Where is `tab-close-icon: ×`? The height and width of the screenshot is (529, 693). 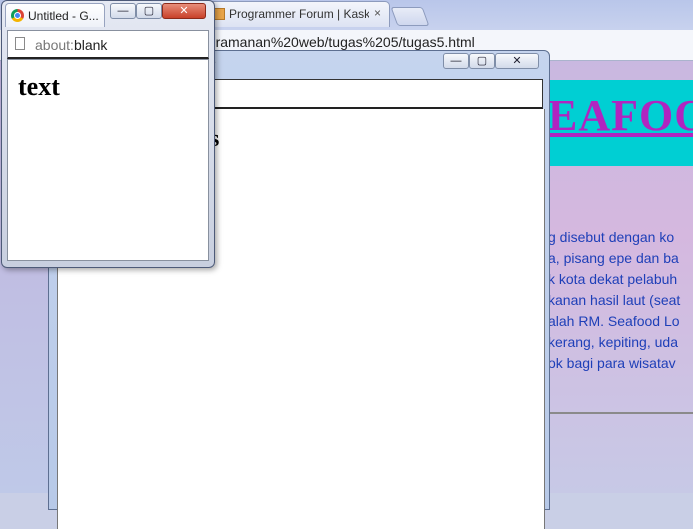
tab-close-icon: × is located at coordinates (377, 13).